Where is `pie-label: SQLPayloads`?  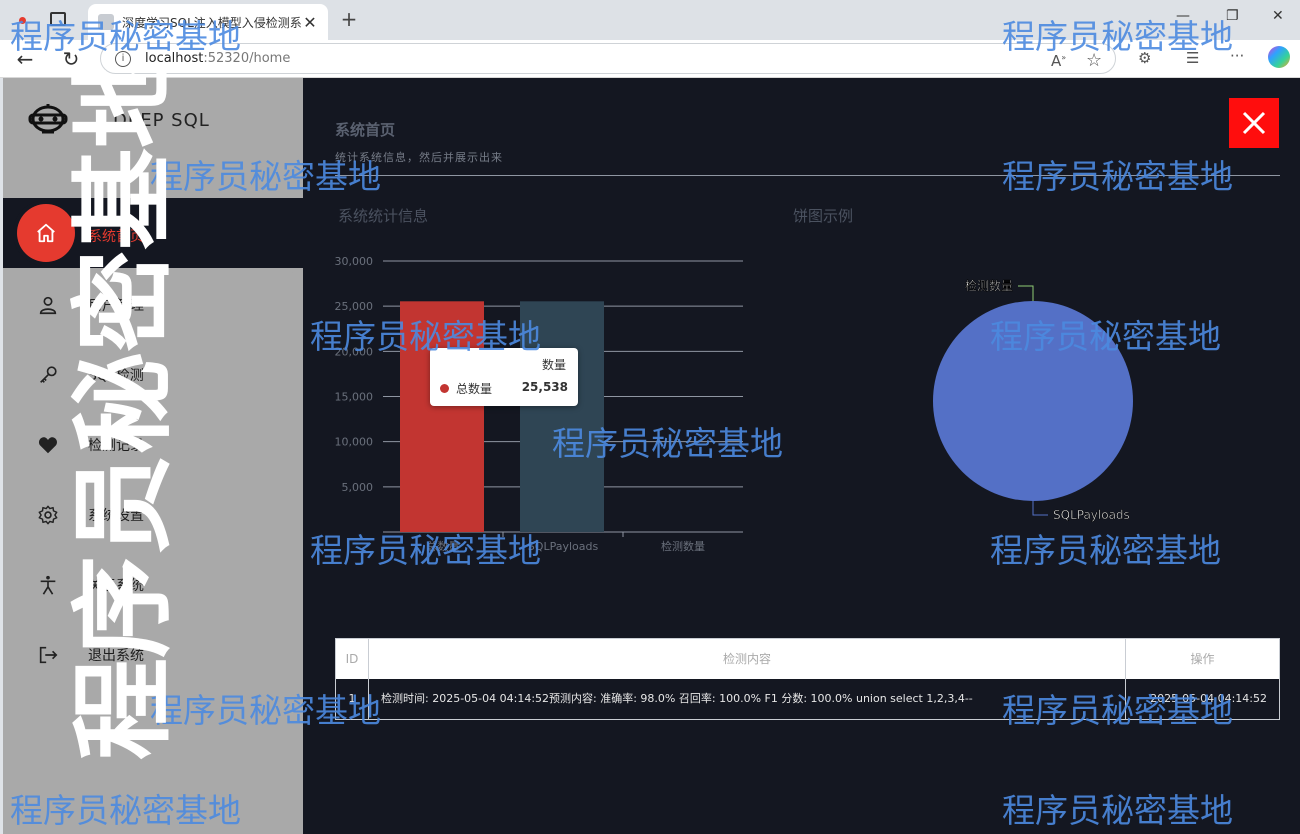 pie-label: SQLPayloads is located at coordinates (1091, 515).